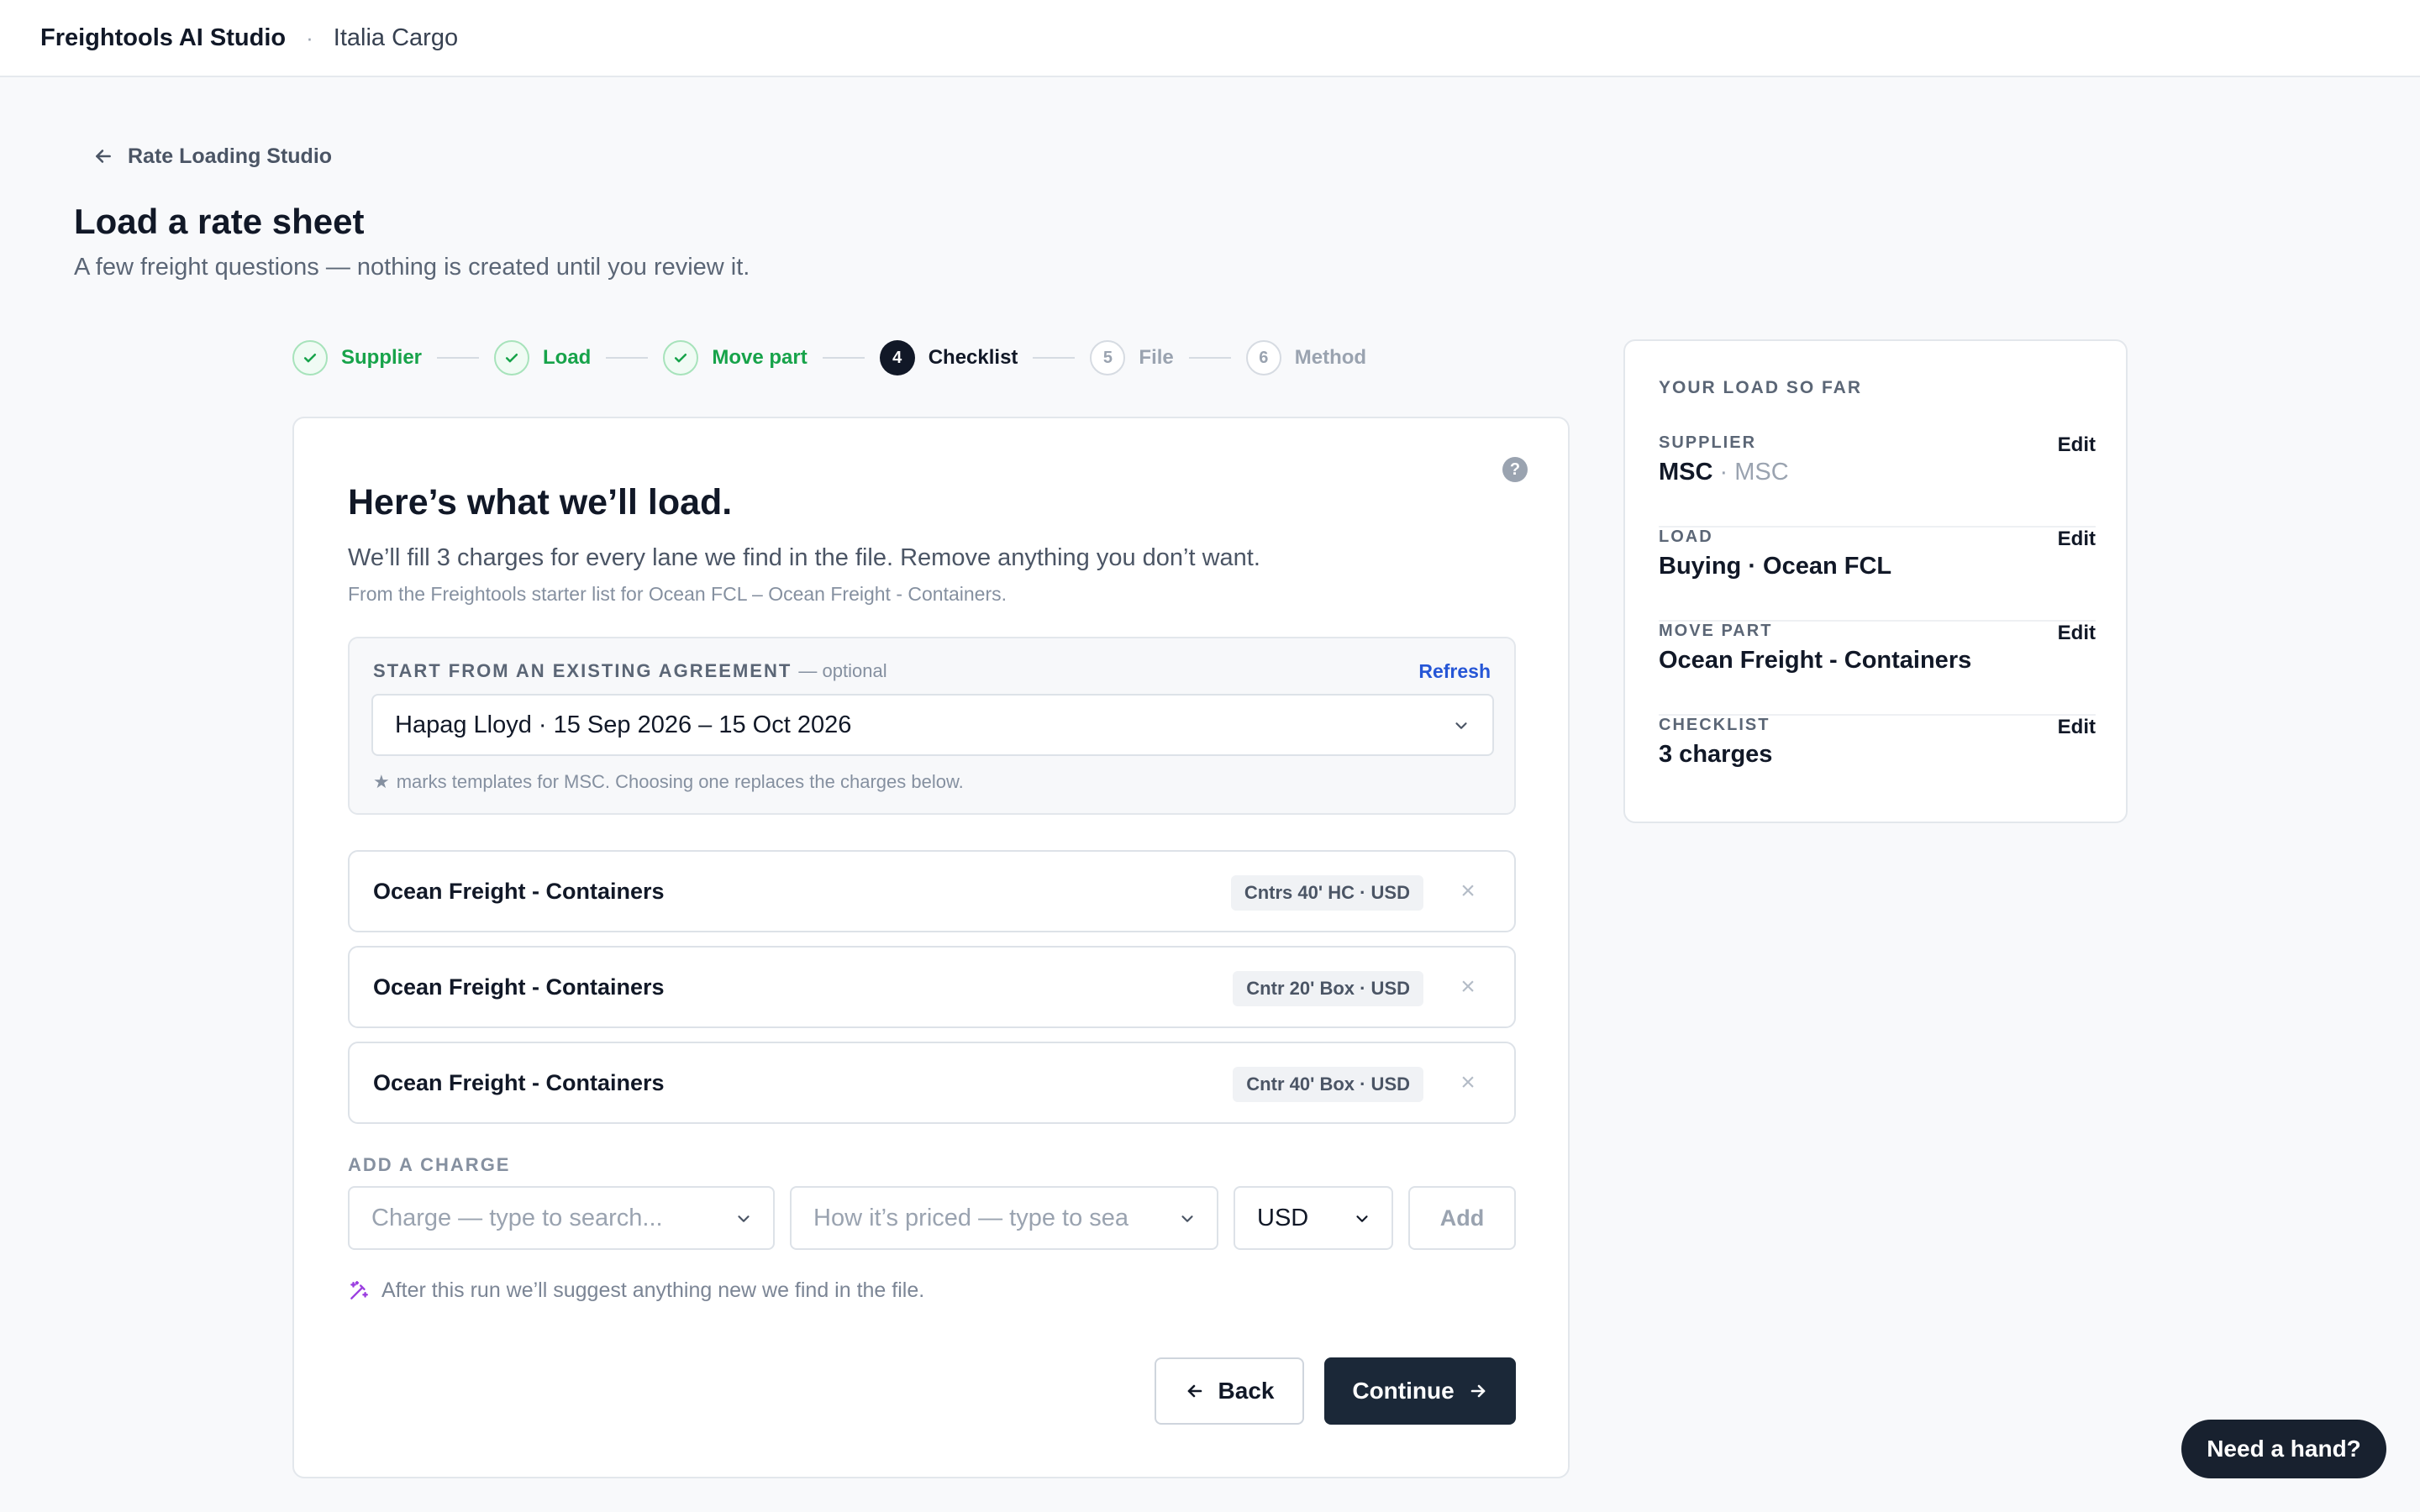 This screenshot has width=2420, height=1512. Describe the element at coordinates (1761, 387) in the screenshot. I see `summary-heading: YOUR LOAD SO FAR` at that location.